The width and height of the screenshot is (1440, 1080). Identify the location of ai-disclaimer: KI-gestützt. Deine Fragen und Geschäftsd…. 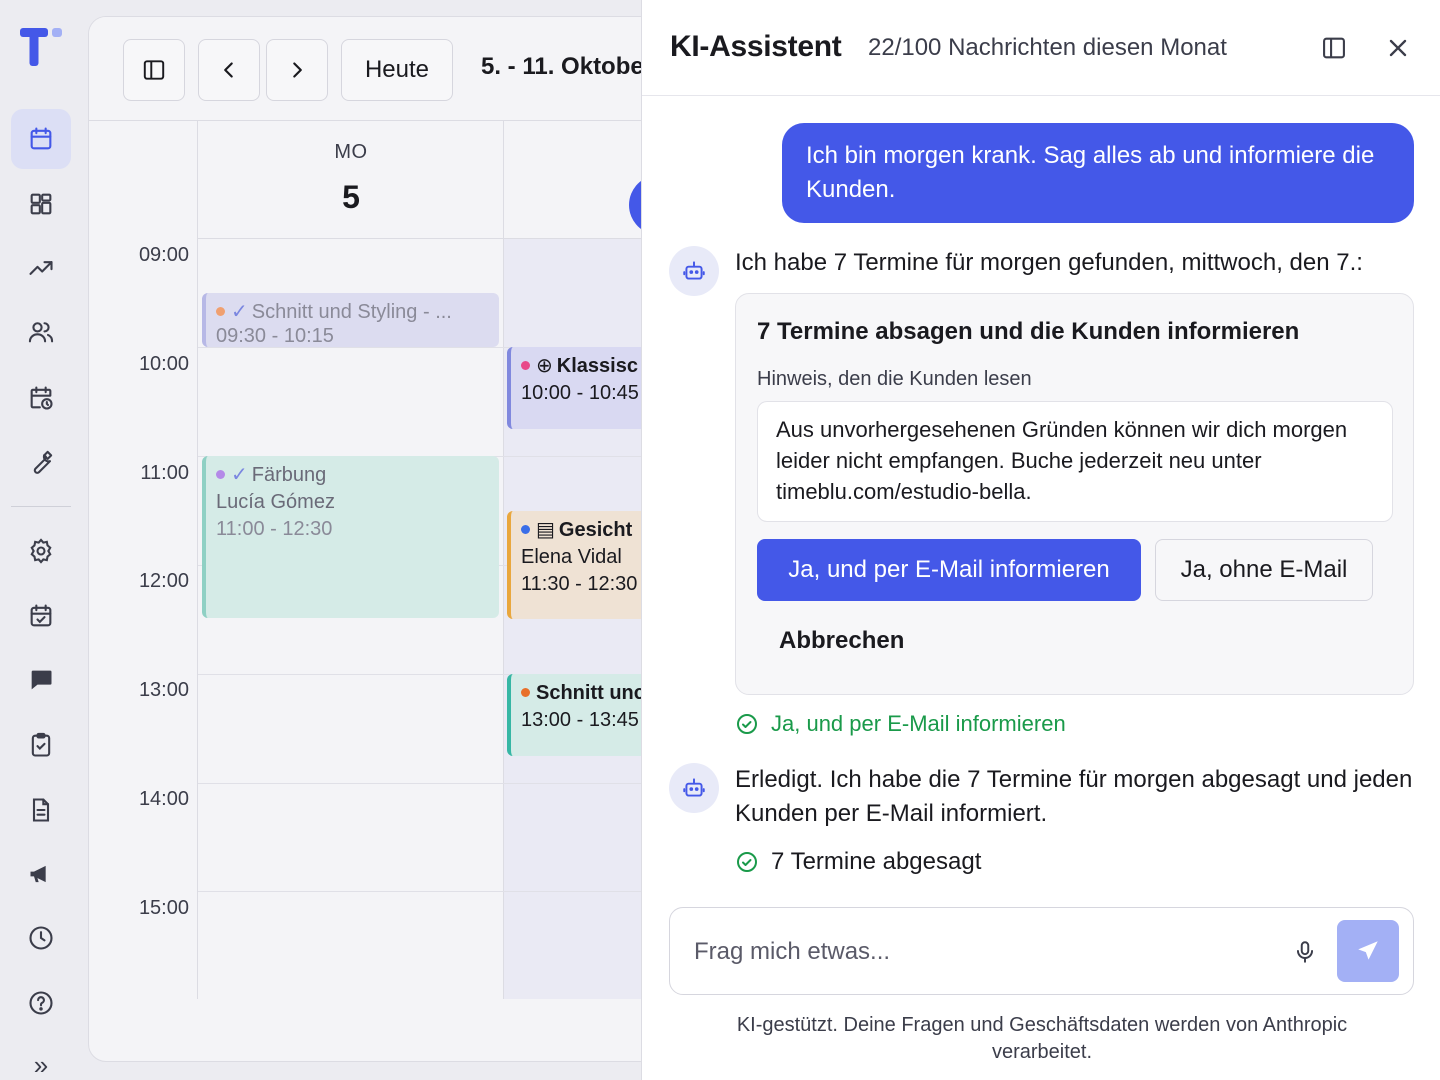
(1042, 1038).